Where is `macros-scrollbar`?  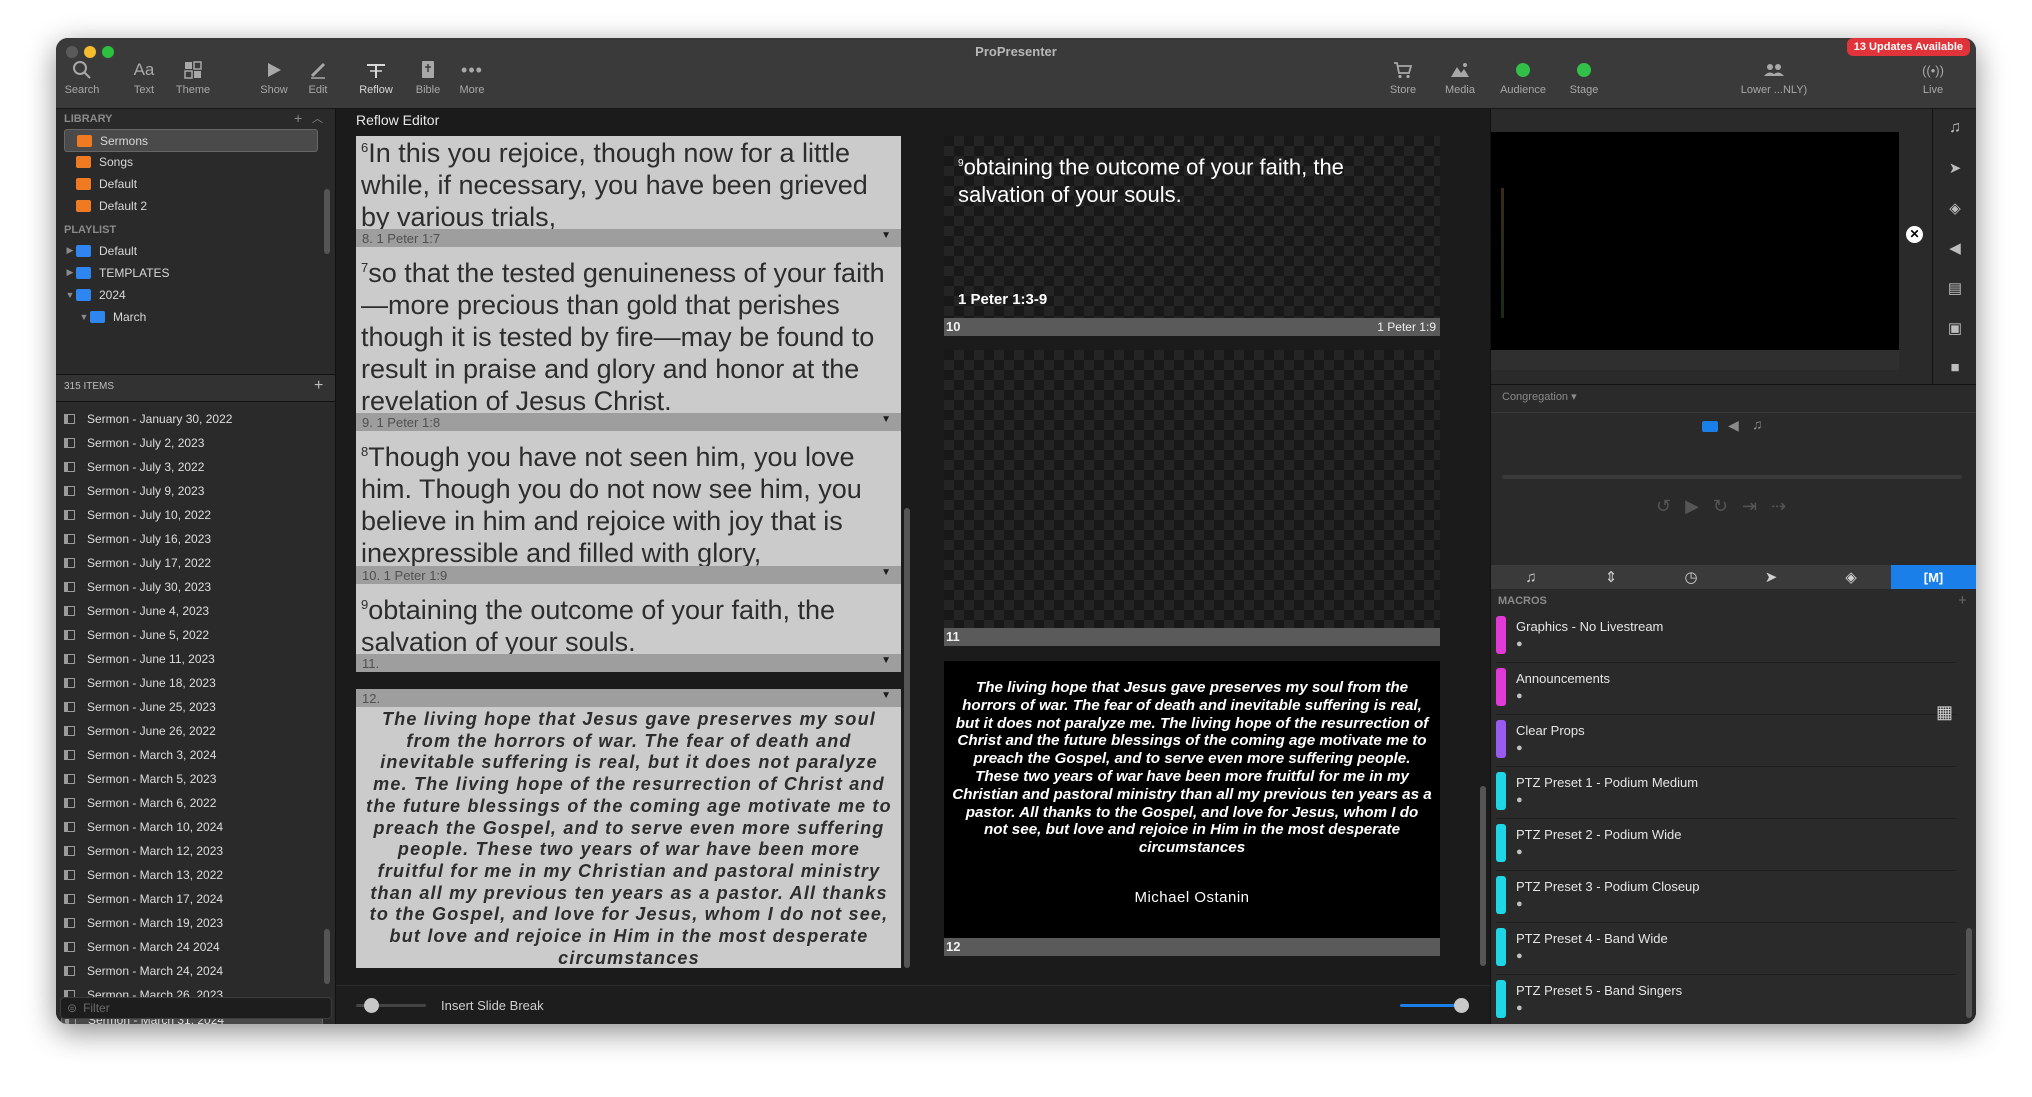 macros-scrollbar is located at coordinates (1969, 973).